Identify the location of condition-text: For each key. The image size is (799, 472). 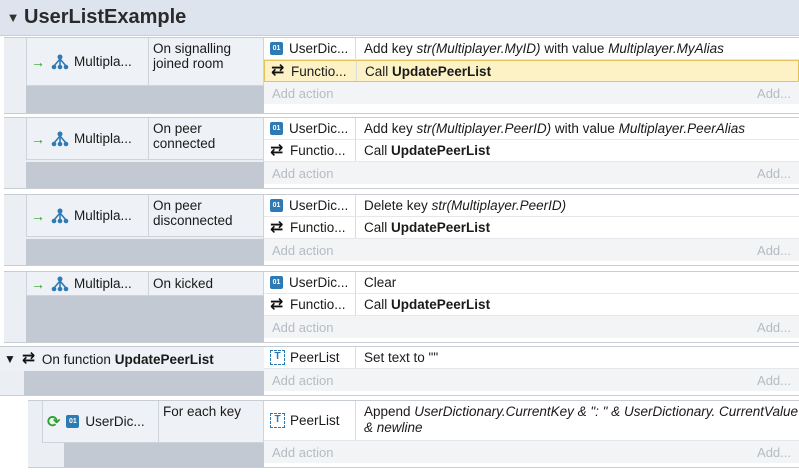
(202, 411).